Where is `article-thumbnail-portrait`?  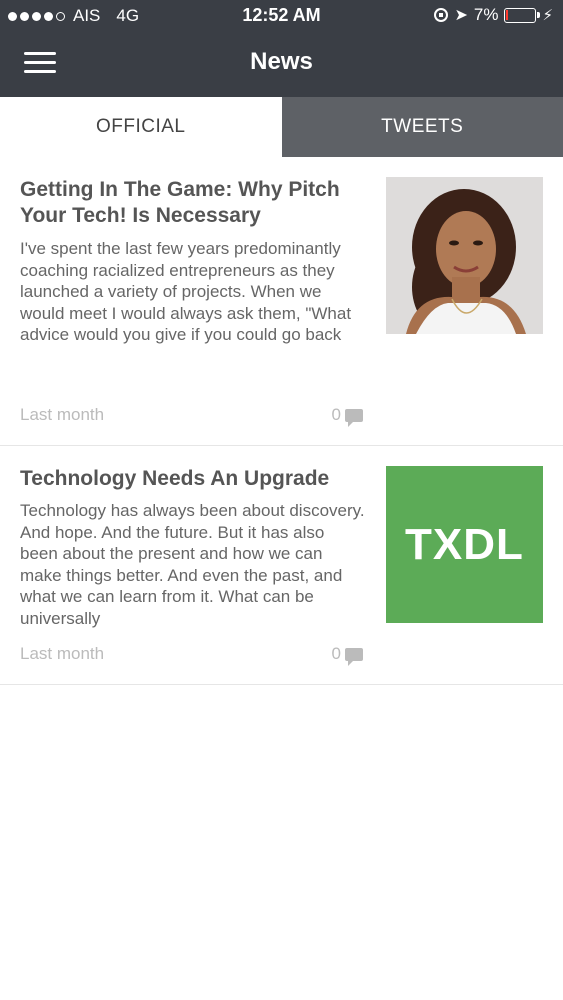
article-thumbnail-portrait is located at coordinates (464, 255).